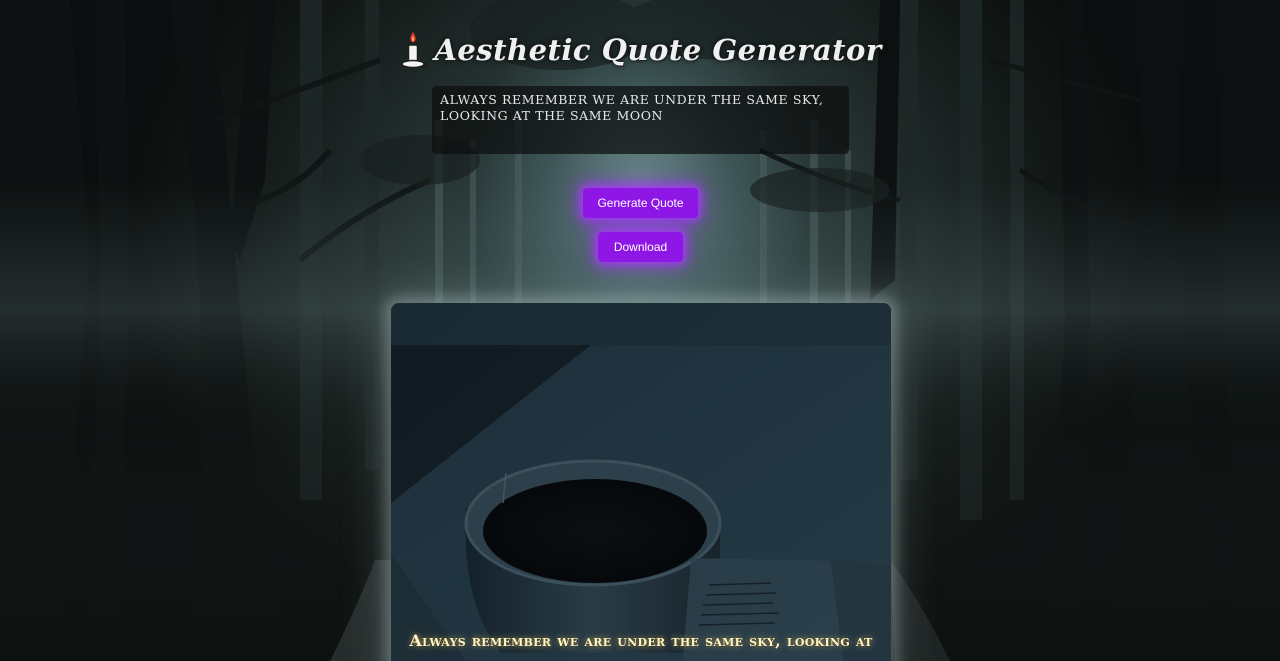 The width and height of the screenshot is (1280, 661). What do you see at coordinates (640, 203) in the screenshot?
I see `generate-quote-button: Generate Quote` at bounding box center [640, 203].